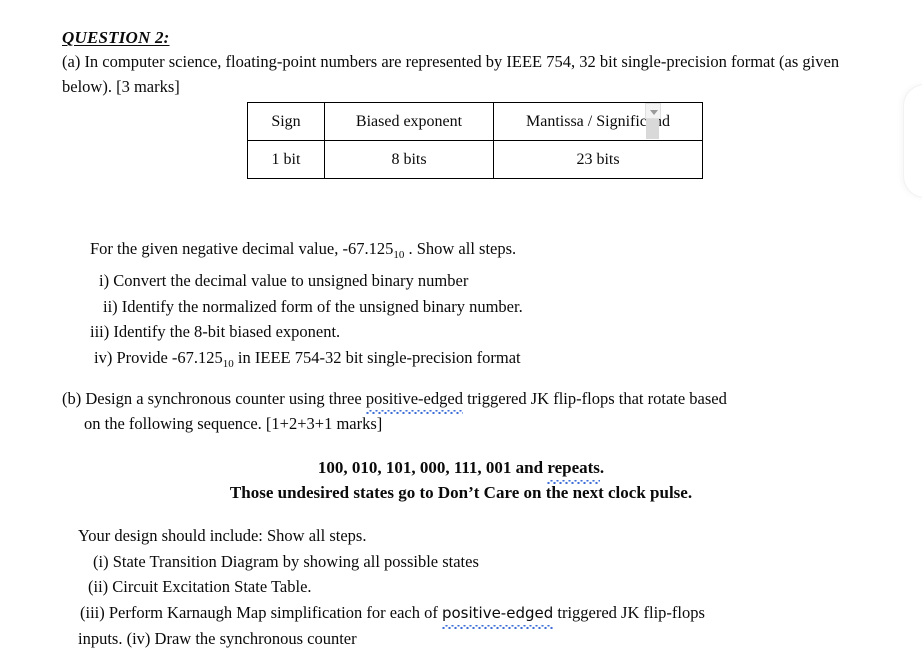 The image size is (922, 652). Describe the element at coordinates (460, 248) in the screenshot. I see `steps-intro-text-after: . Show all steps.` at that location.